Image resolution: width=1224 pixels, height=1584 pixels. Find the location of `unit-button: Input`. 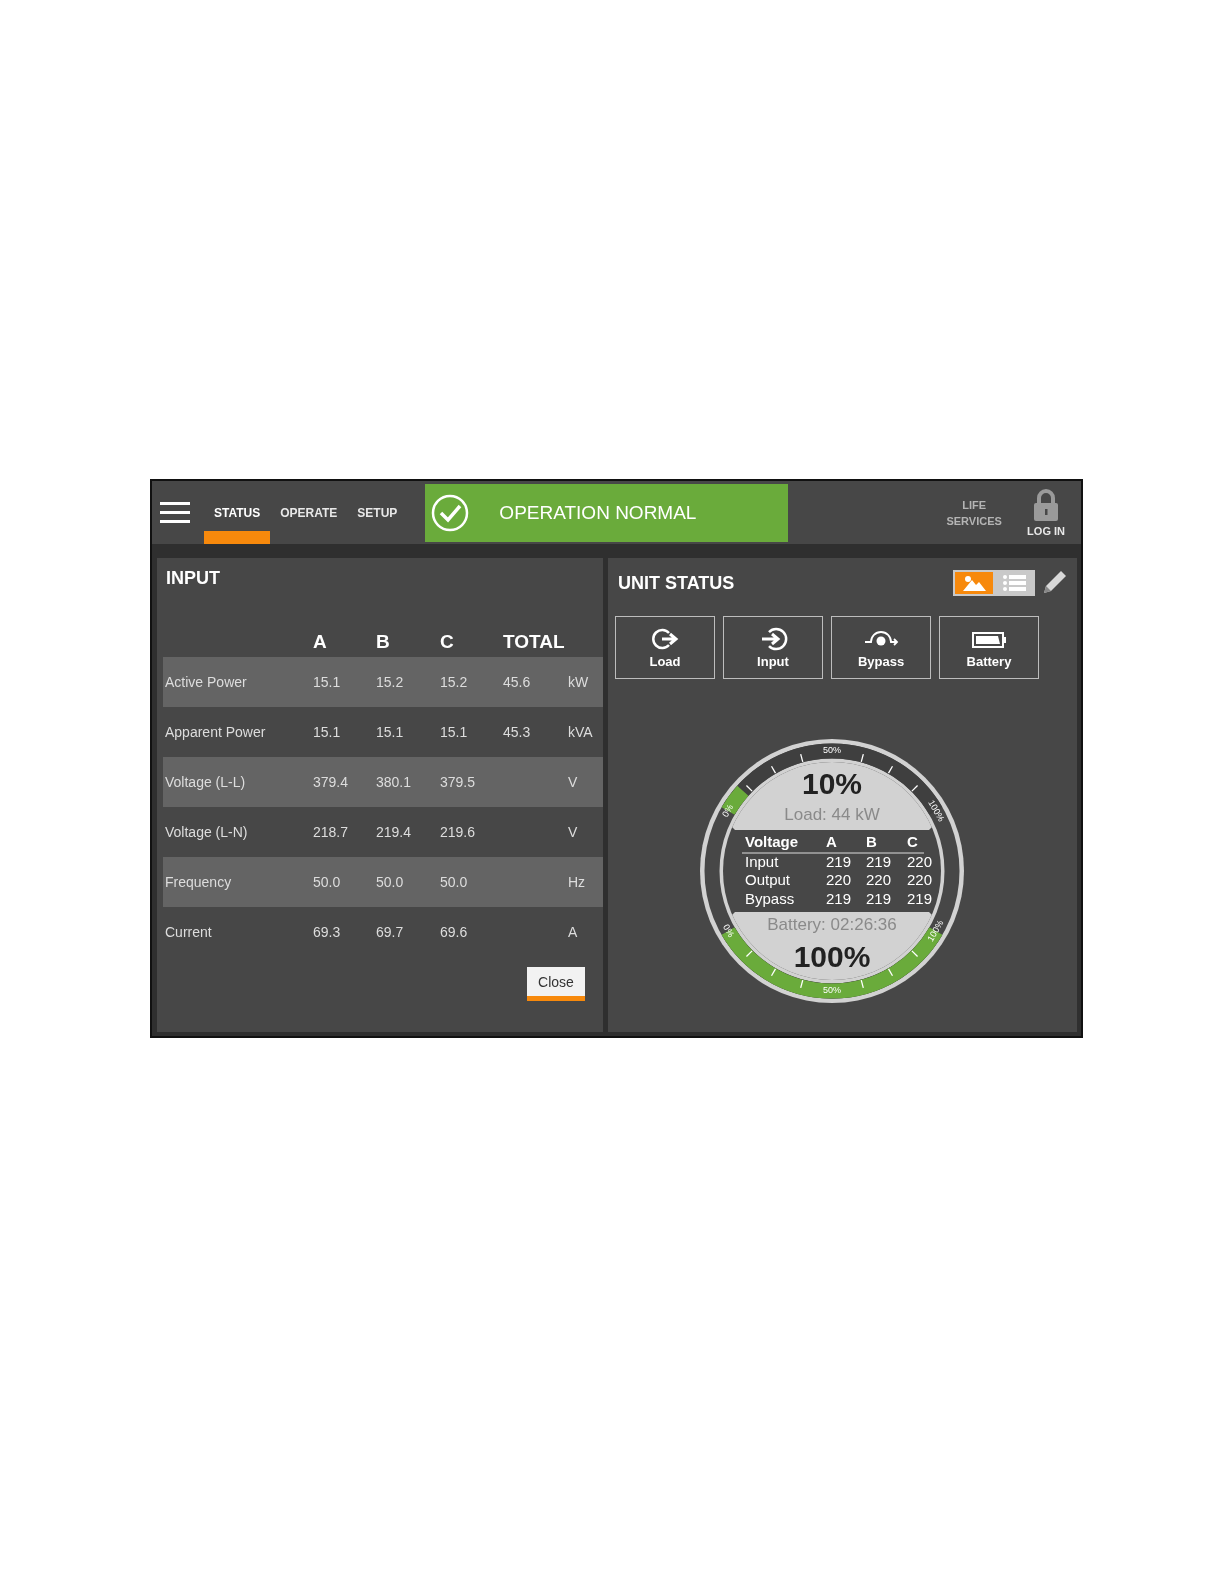

unit-button: Input is located at coordinates (773, 647).